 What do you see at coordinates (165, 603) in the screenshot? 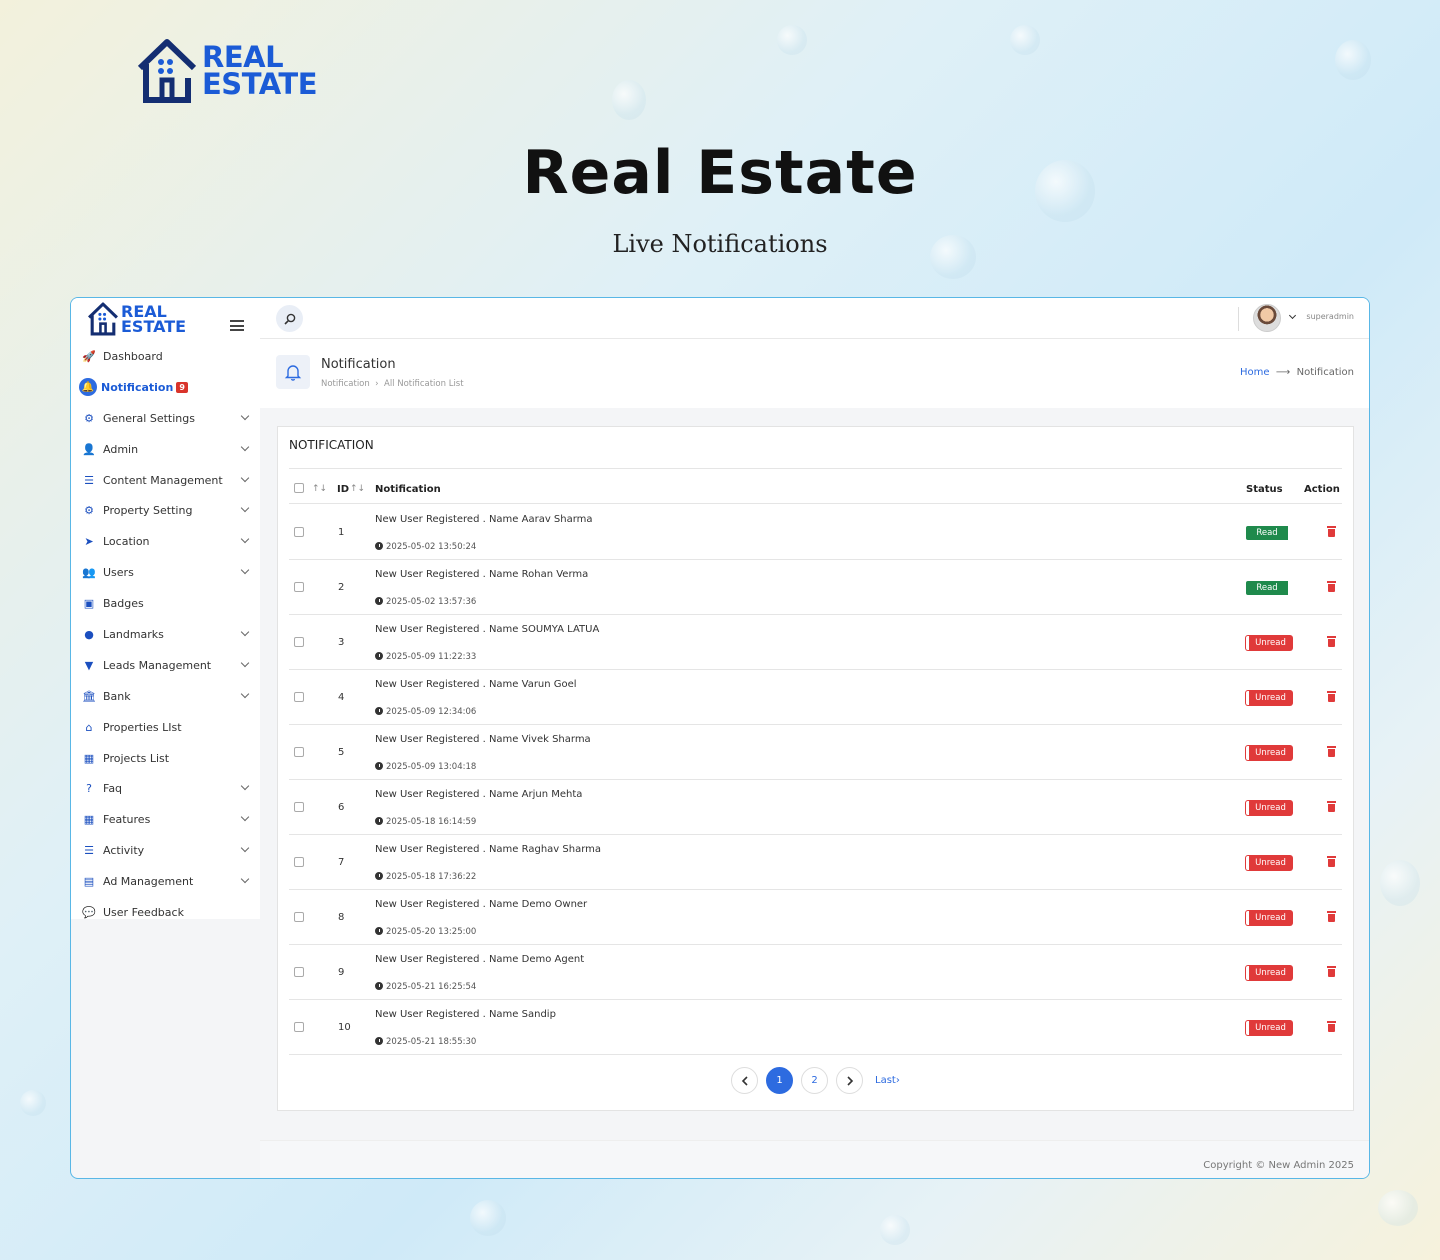
I see `sidebar-item-badges: ▣ Badges` at bounding box center [165, 603].